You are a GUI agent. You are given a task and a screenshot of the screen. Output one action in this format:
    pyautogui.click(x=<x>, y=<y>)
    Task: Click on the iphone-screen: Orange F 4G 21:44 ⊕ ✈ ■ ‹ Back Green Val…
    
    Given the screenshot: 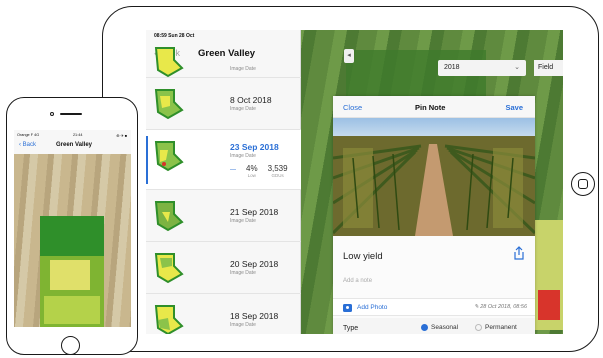 What is the action you would take?
    pyautogui.click(x=72, y=228)
    